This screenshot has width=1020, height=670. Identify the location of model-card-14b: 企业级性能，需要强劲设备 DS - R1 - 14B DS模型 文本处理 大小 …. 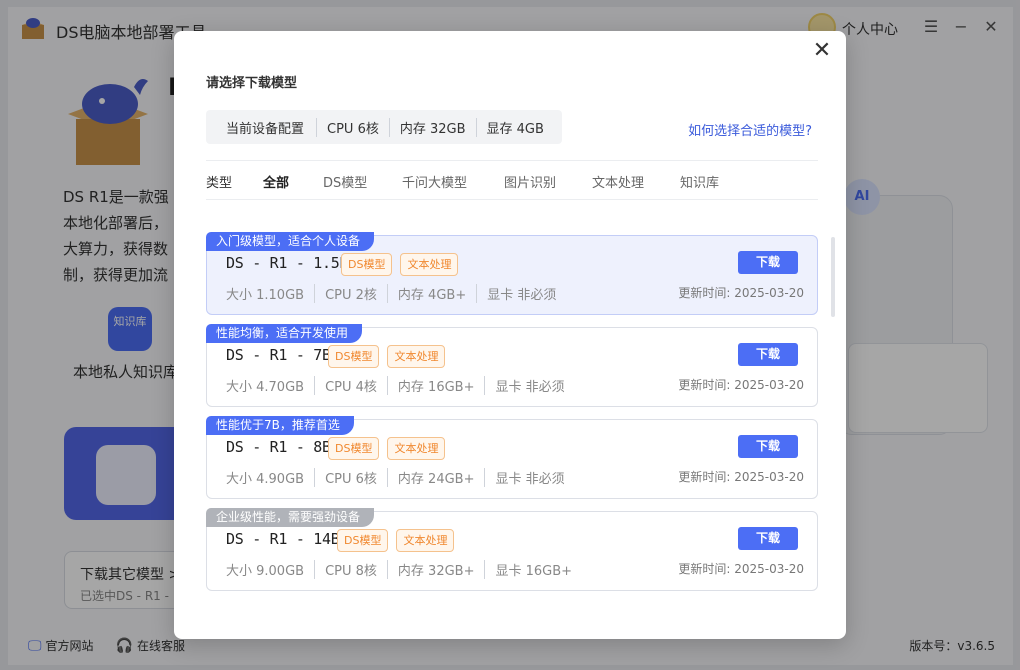
(512, 549).